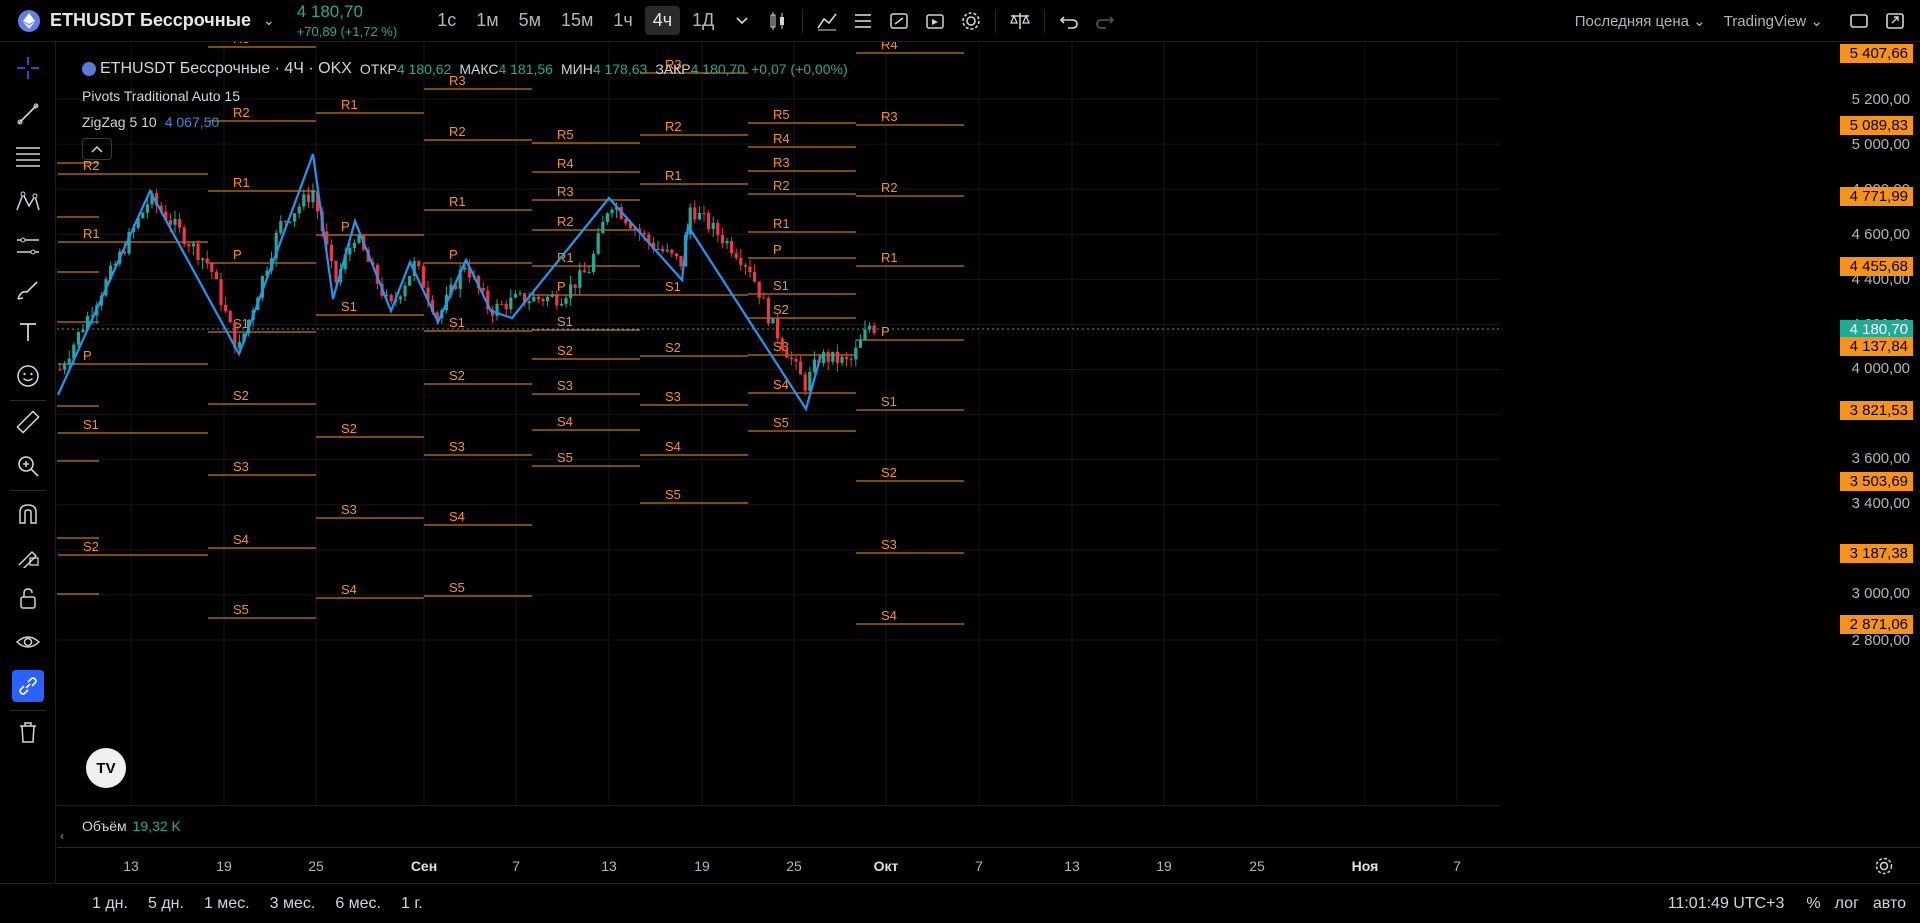 Image resolution: width=1920 pixels, height=923 pixels. I want to click on timeframe-15m: 15м, so click(577, 20).